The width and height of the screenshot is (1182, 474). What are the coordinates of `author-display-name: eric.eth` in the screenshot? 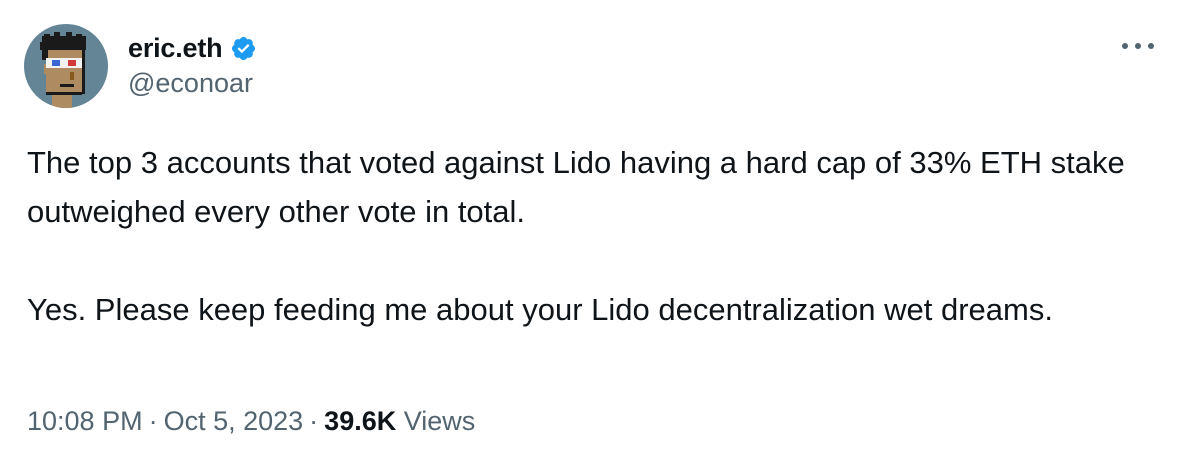 It's located at (175, 48).